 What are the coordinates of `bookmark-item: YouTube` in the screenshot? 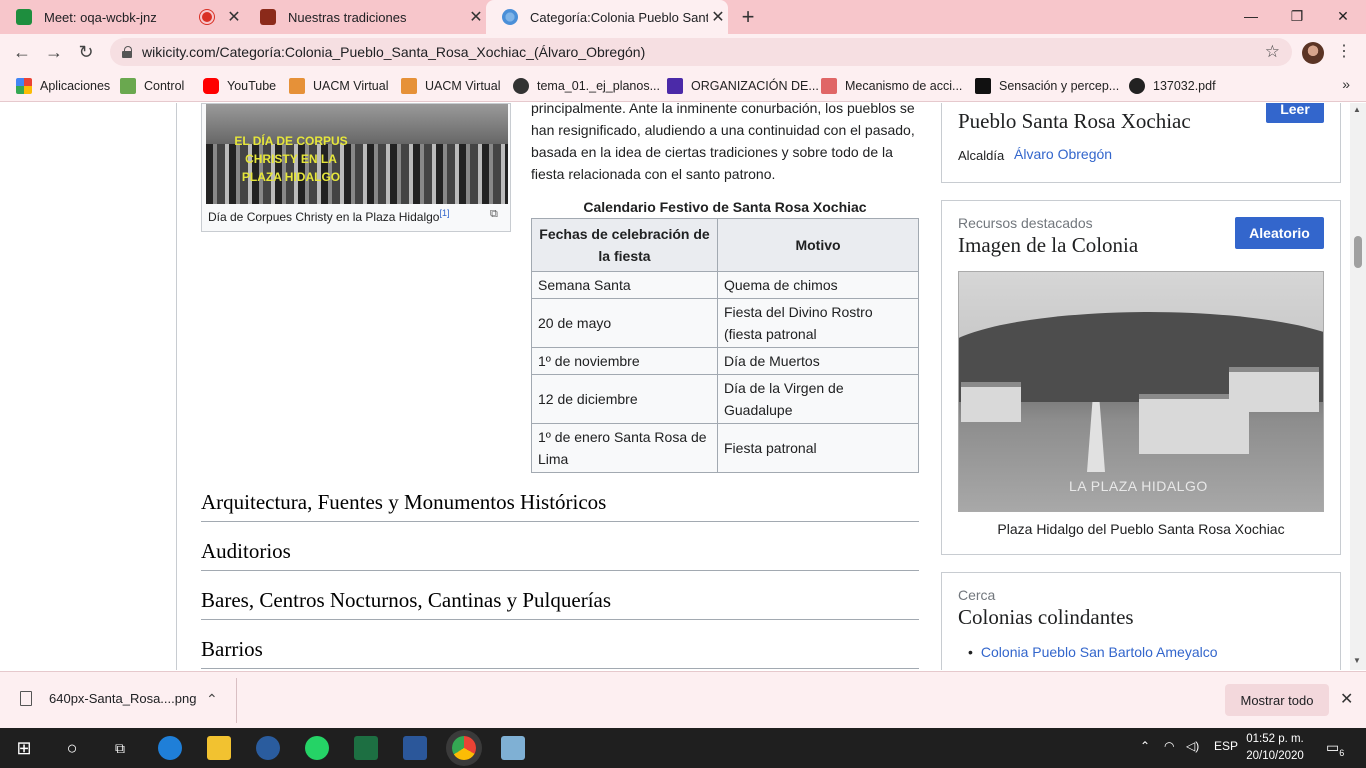 It's located at (239, 86).